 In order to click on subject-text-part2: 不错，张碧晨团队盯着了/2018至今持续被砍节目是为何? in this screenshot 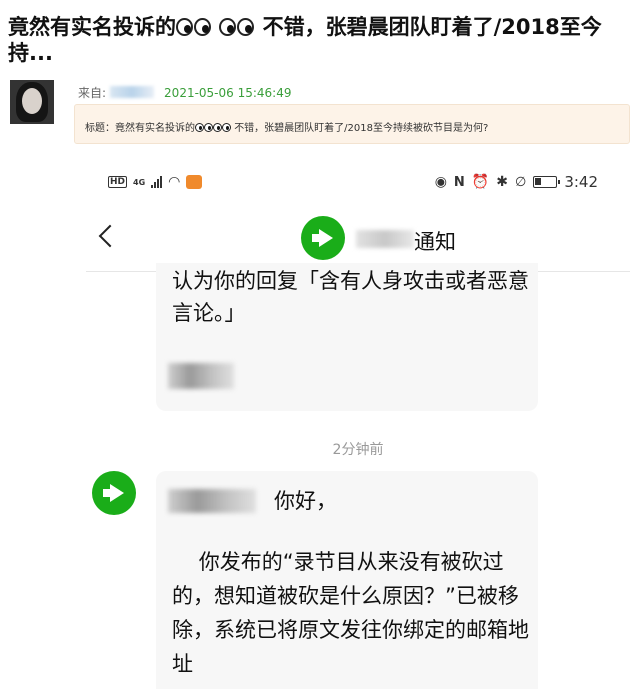, I will do `click(361, 128)`.